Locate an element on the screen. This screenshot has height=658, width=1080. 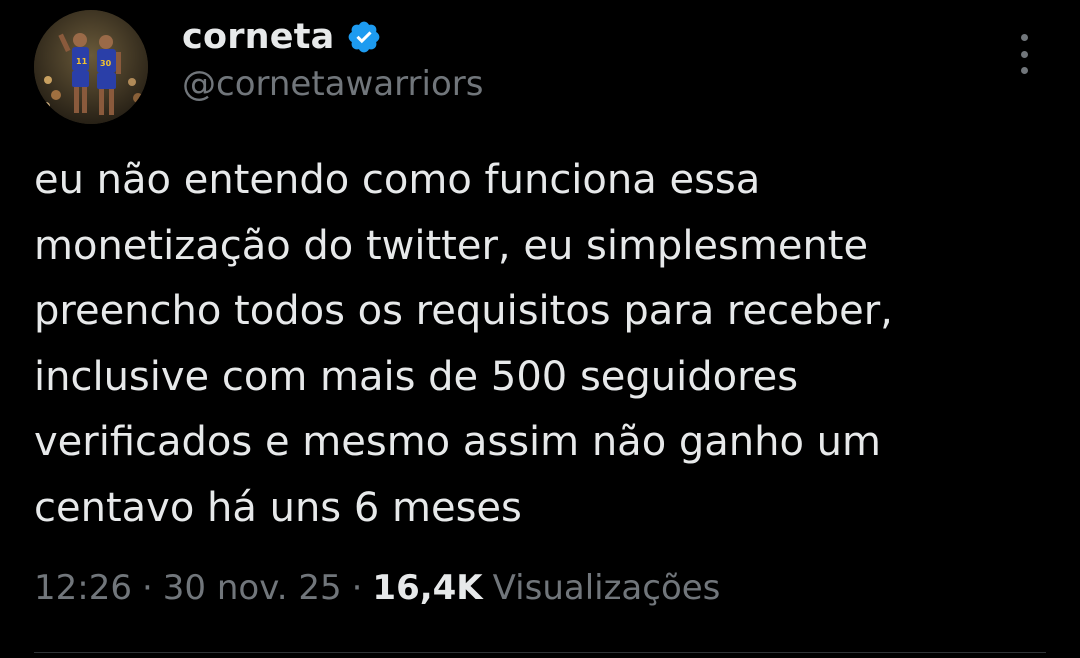
avatar-image: 11 30 is located at coordinates (91, 67).